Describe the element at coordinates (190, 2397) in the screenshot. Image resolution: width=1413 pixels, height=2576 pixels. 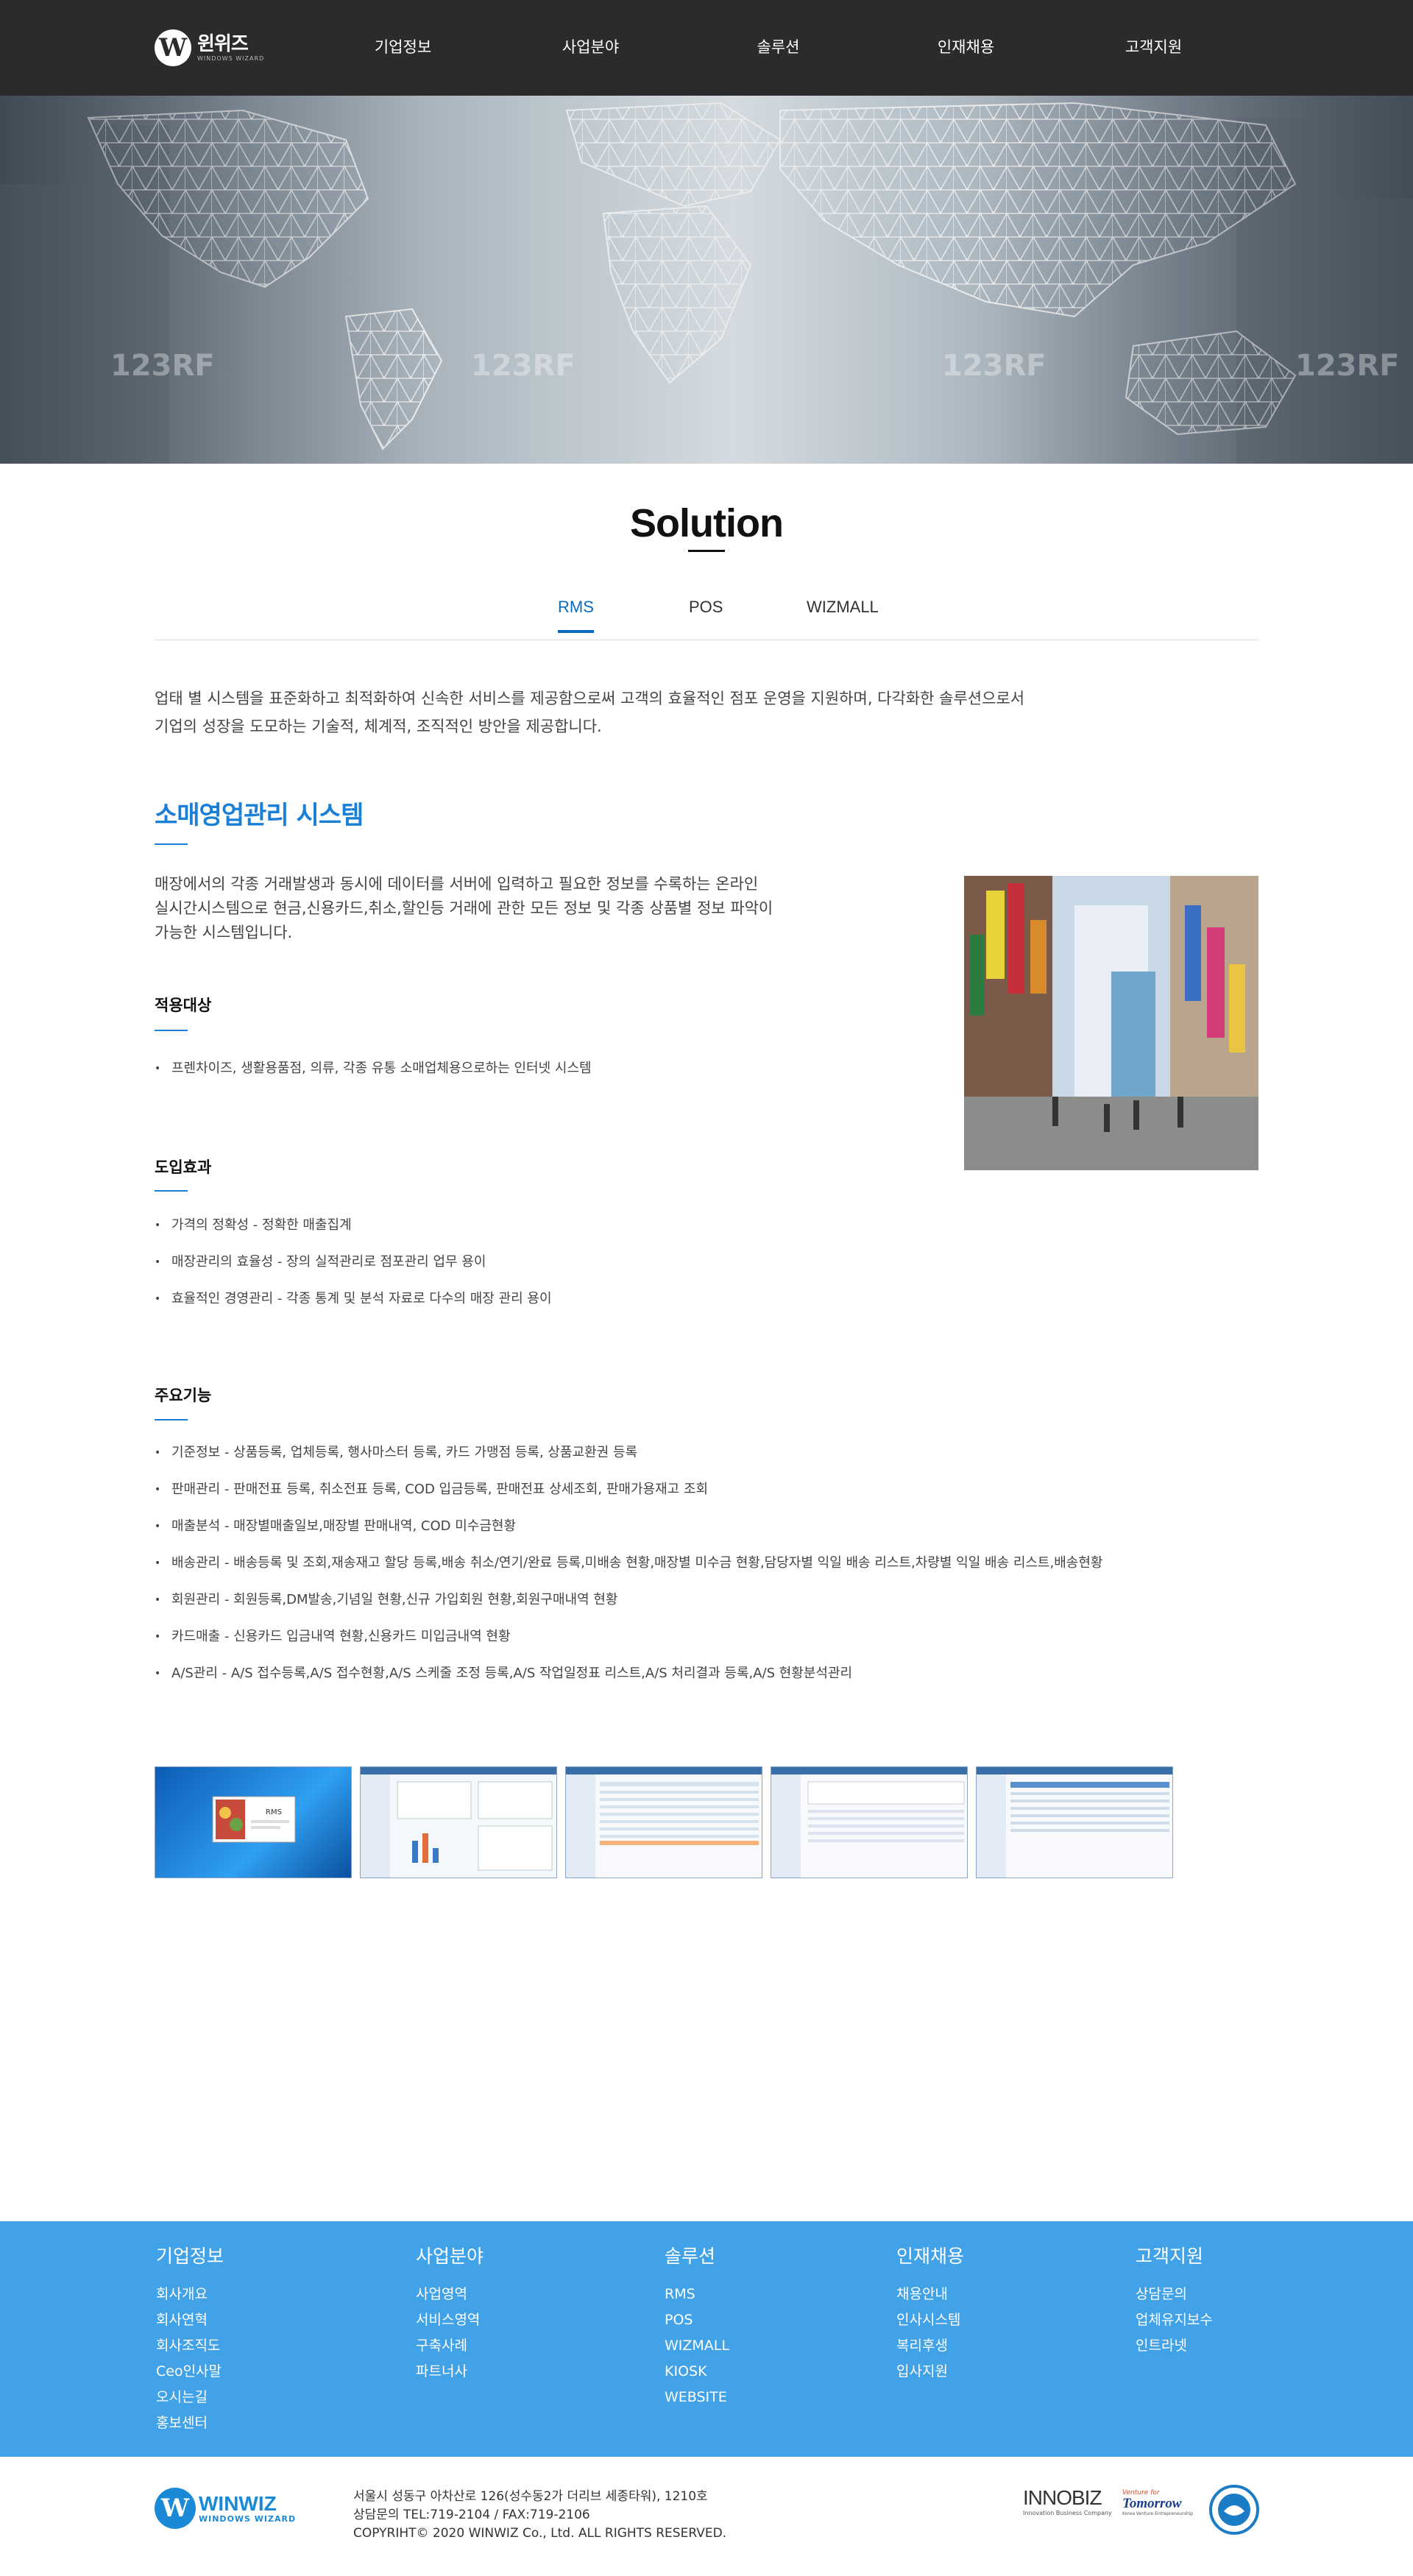
I see `footer-link: 오시는길` at that location.